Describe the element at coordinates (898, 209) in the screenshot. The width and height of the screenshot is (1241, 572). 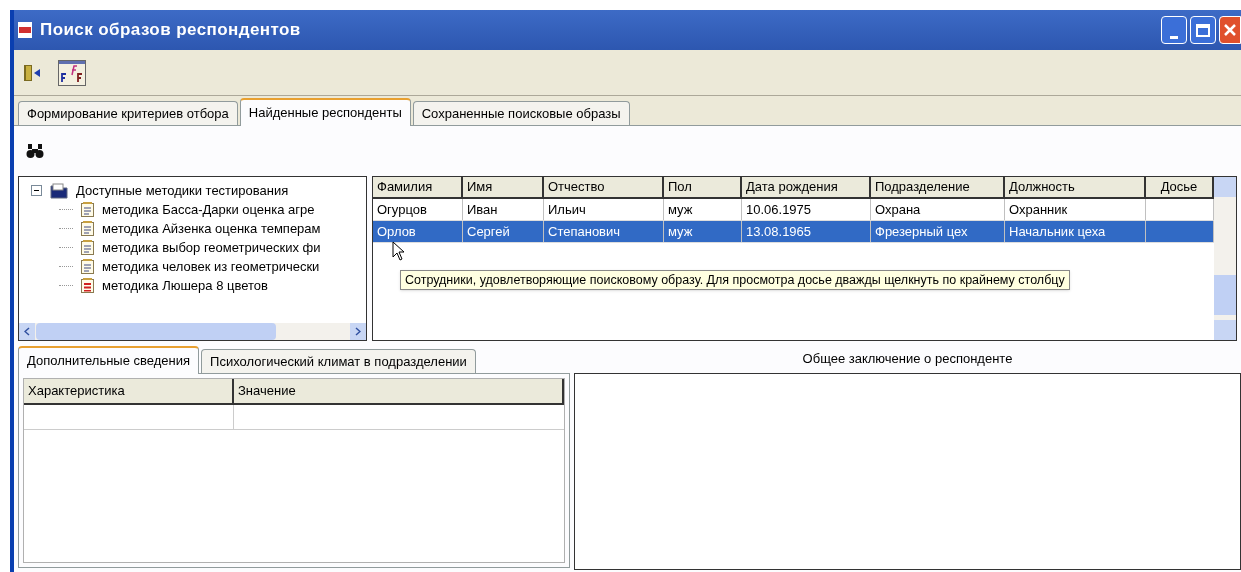
I see `table-cell-text: Охрана` at that location.